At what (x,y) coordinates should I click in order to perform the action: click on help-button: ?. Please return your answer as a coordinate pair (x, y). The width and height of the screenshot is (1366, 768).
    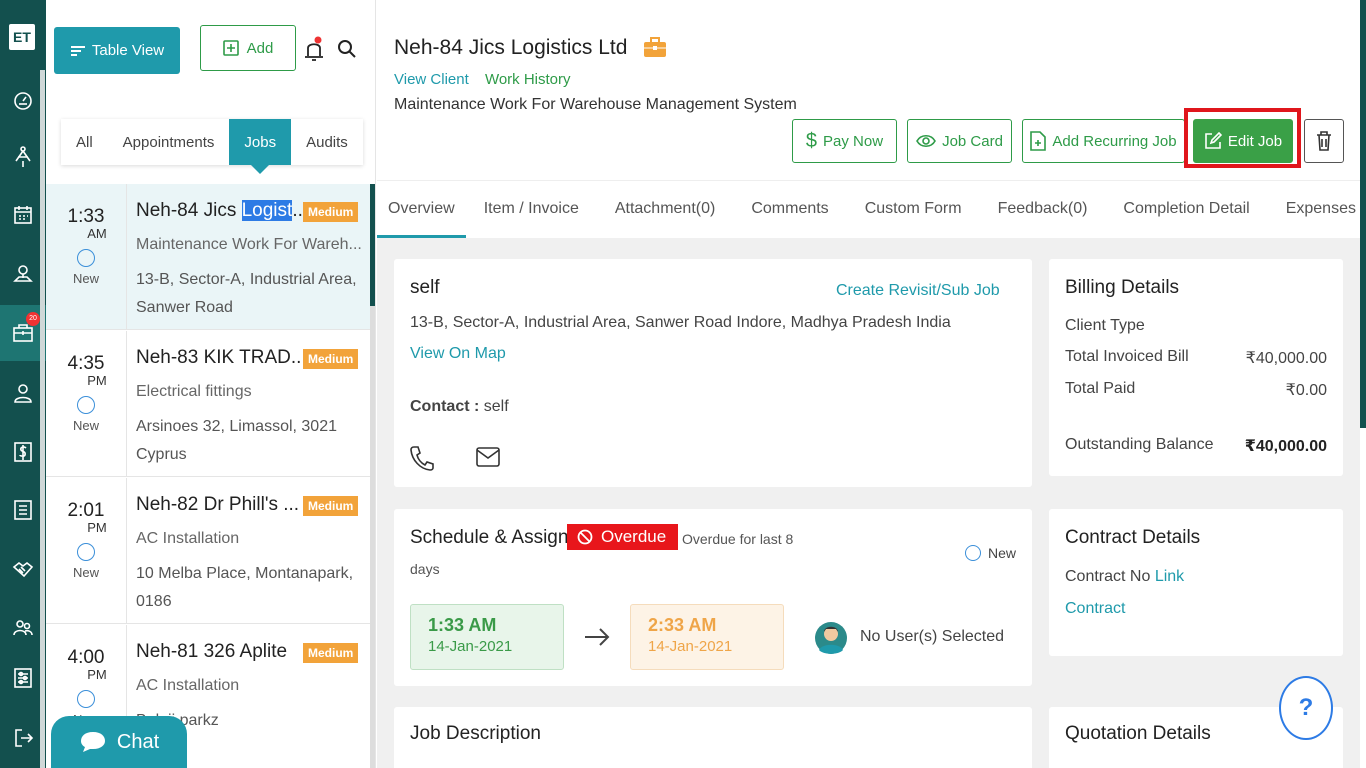
    Looking at the image, I should click on (1306, 708).